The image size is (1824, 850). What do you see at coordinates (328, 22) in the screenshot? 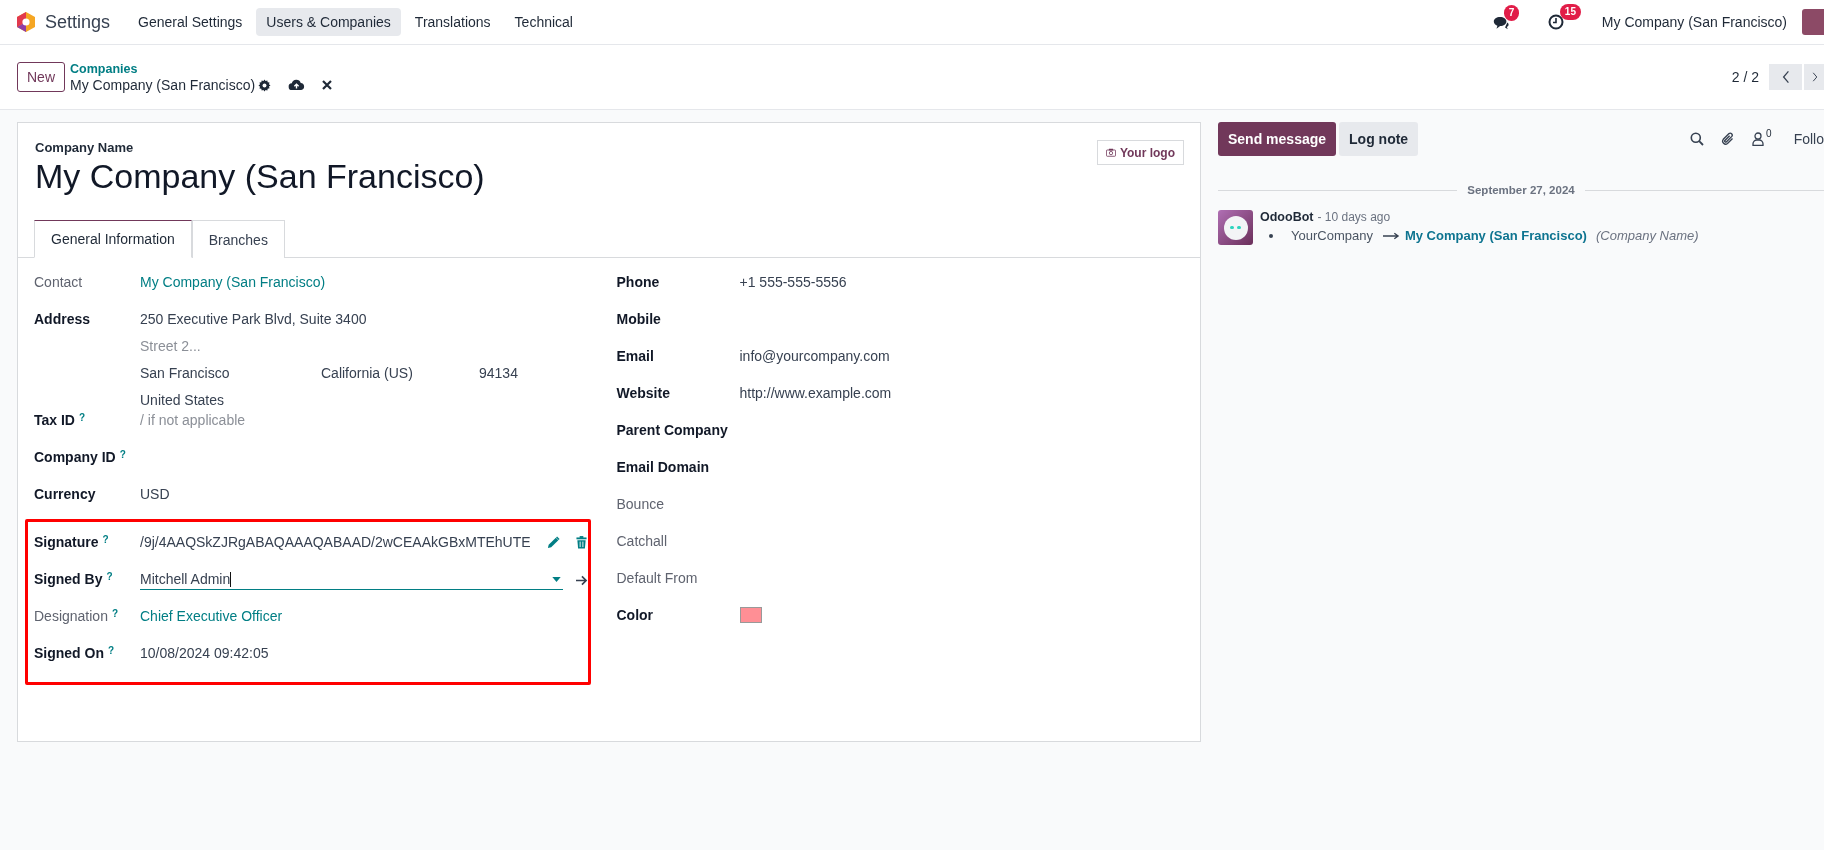
I see `menu-item: Users & Companies` at bounding box center [328, 22].